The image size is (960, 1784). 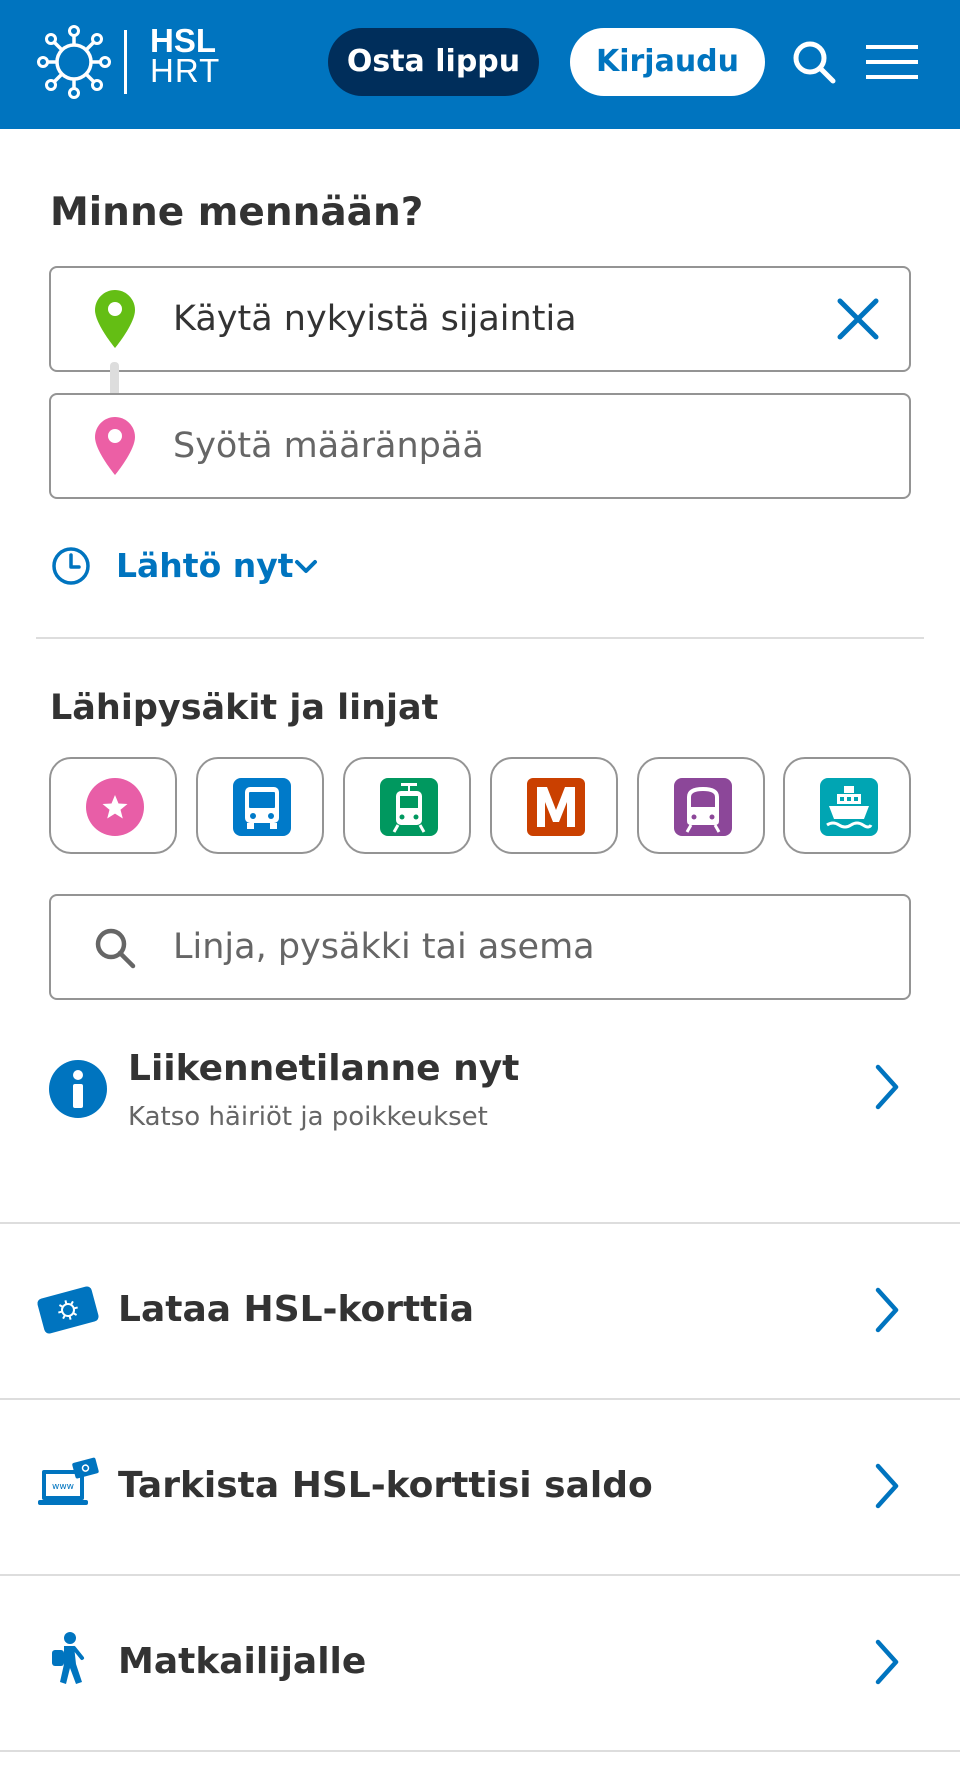 What do you see at coordinates (242, 1661) in the screenshot?
I see `for-travellers-label: Matkailijalle` at bounding box center [242, 1661].